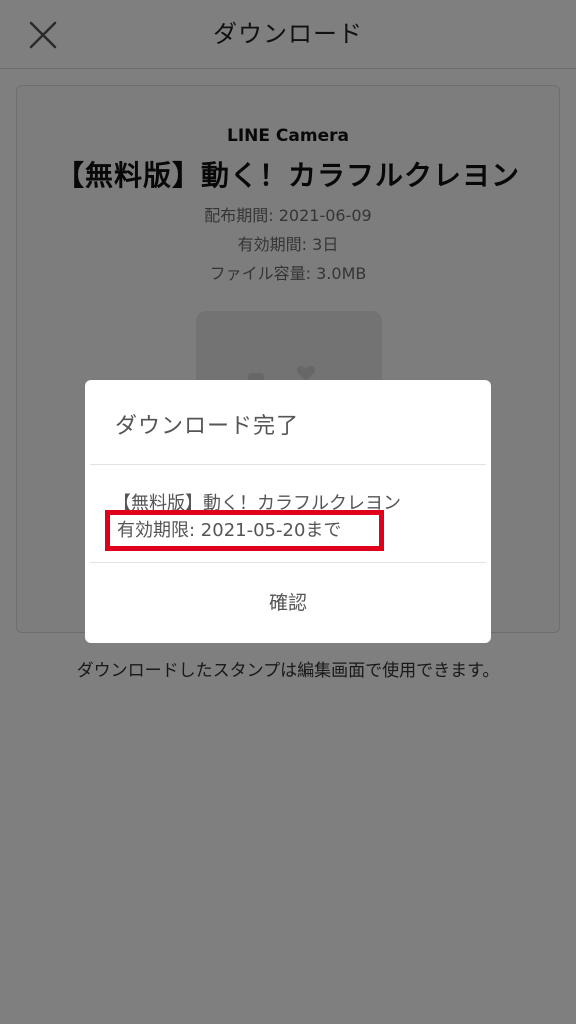 The image size is (576, 1024). Describe the element at coordinates (229, 530) in the screenshot. I see `dialog-expiry-date: 有効期限: 2021-05-20まで` at that location.